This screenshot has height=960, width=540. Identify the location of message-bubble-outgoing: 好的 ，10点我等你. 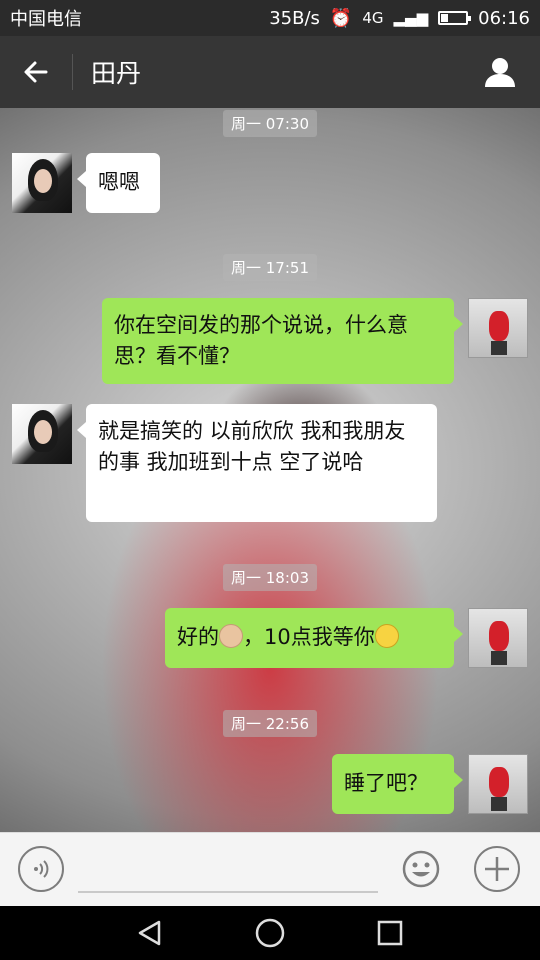
(314, 638).